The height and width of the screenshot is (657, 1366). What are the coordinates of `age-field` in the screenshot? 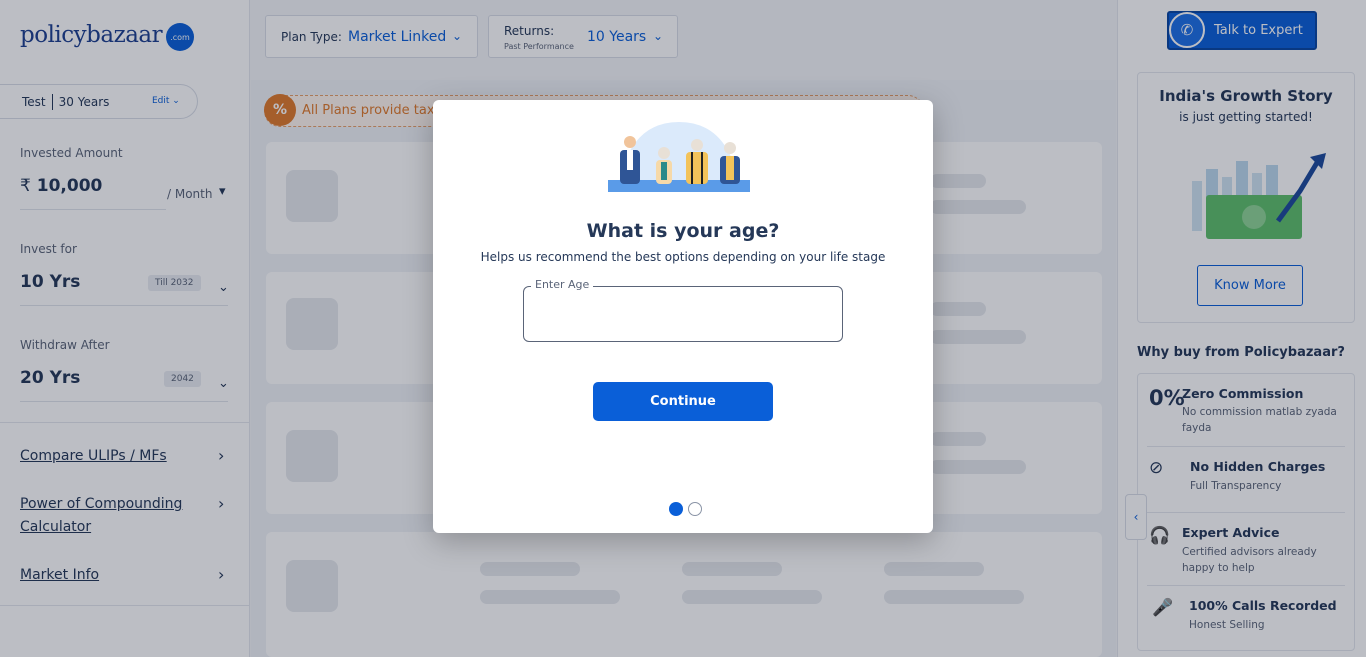 It's located at (683, 314).